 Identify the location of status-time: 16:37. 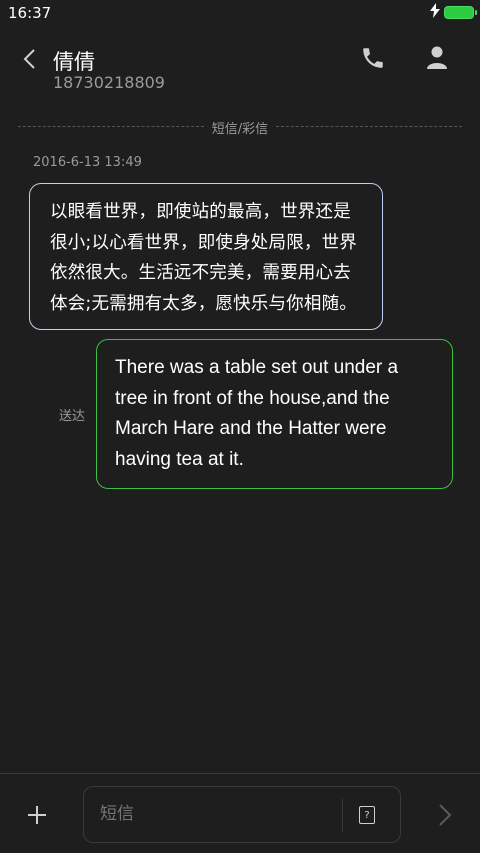
(30, 13).